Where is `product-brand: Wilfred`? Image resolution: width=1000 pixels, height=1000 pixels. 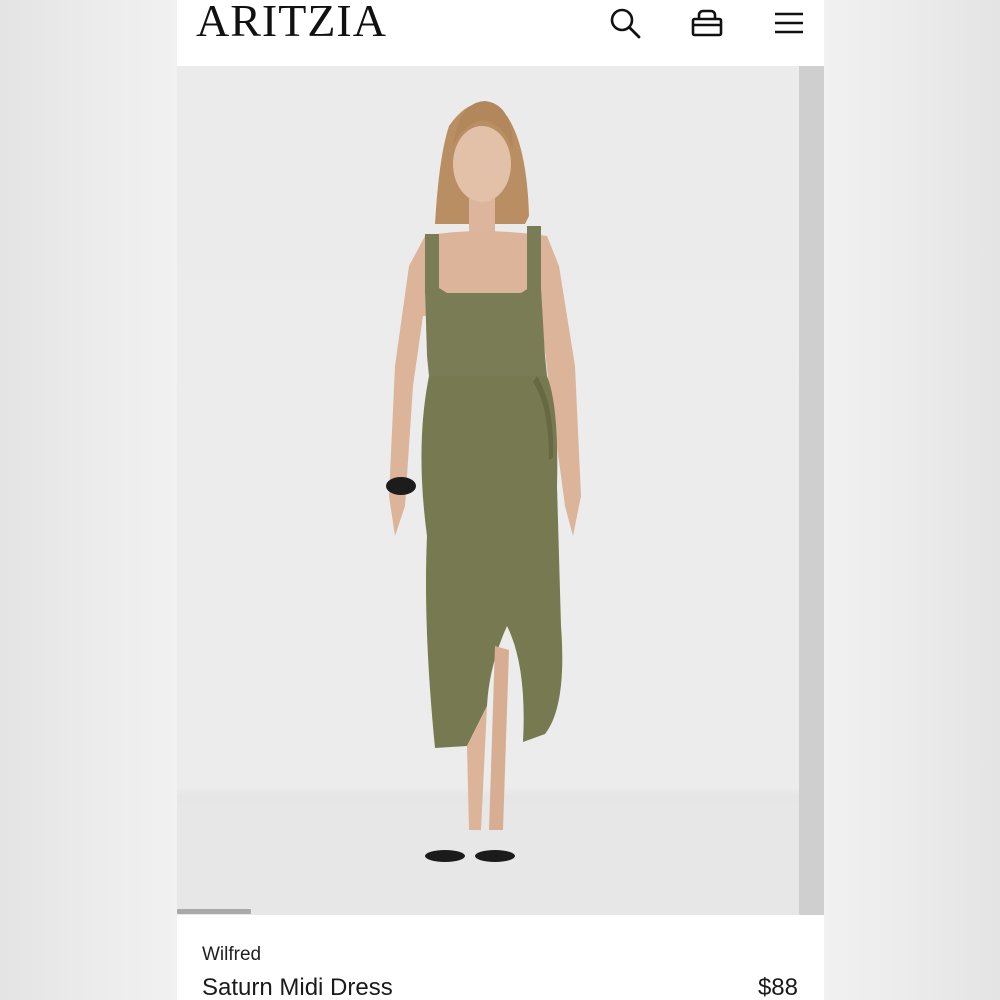 product-brand: Wilfred is located at coordinates (231, 955).